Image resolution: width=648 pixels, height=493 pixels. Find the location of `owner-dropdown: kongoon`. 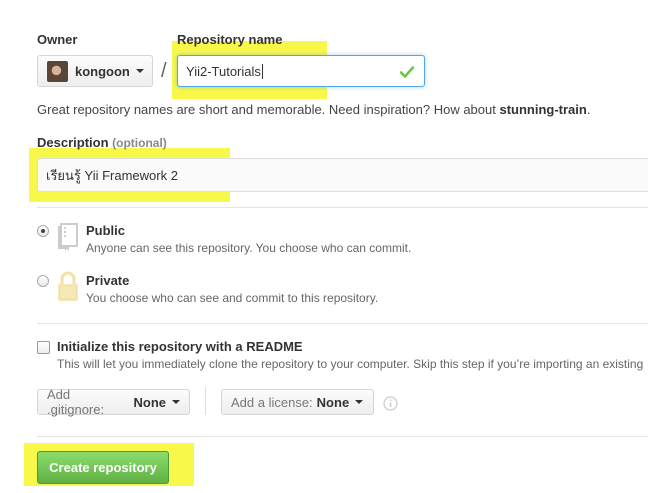

owner-dropdown: kongoon is located at coordinates (95, 71).